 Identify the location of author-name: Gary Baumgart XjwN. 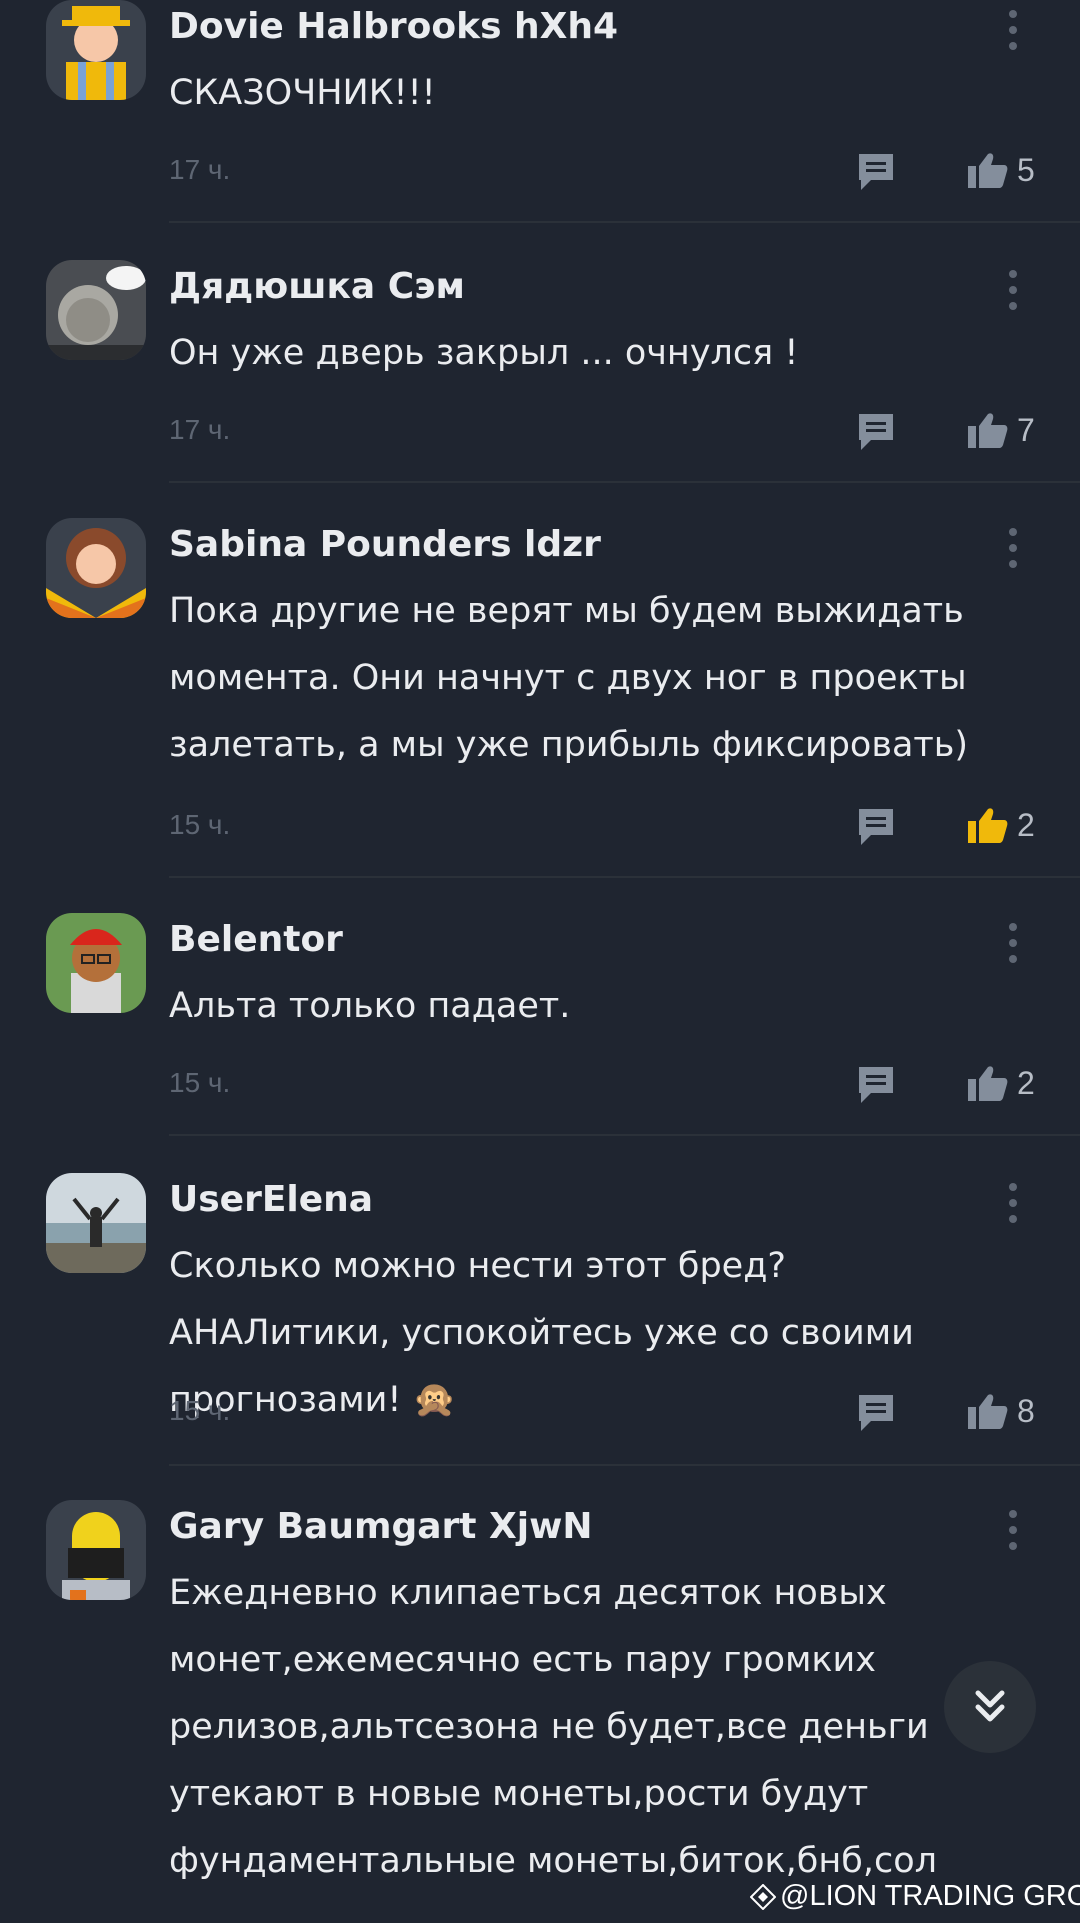
(381, 1526).